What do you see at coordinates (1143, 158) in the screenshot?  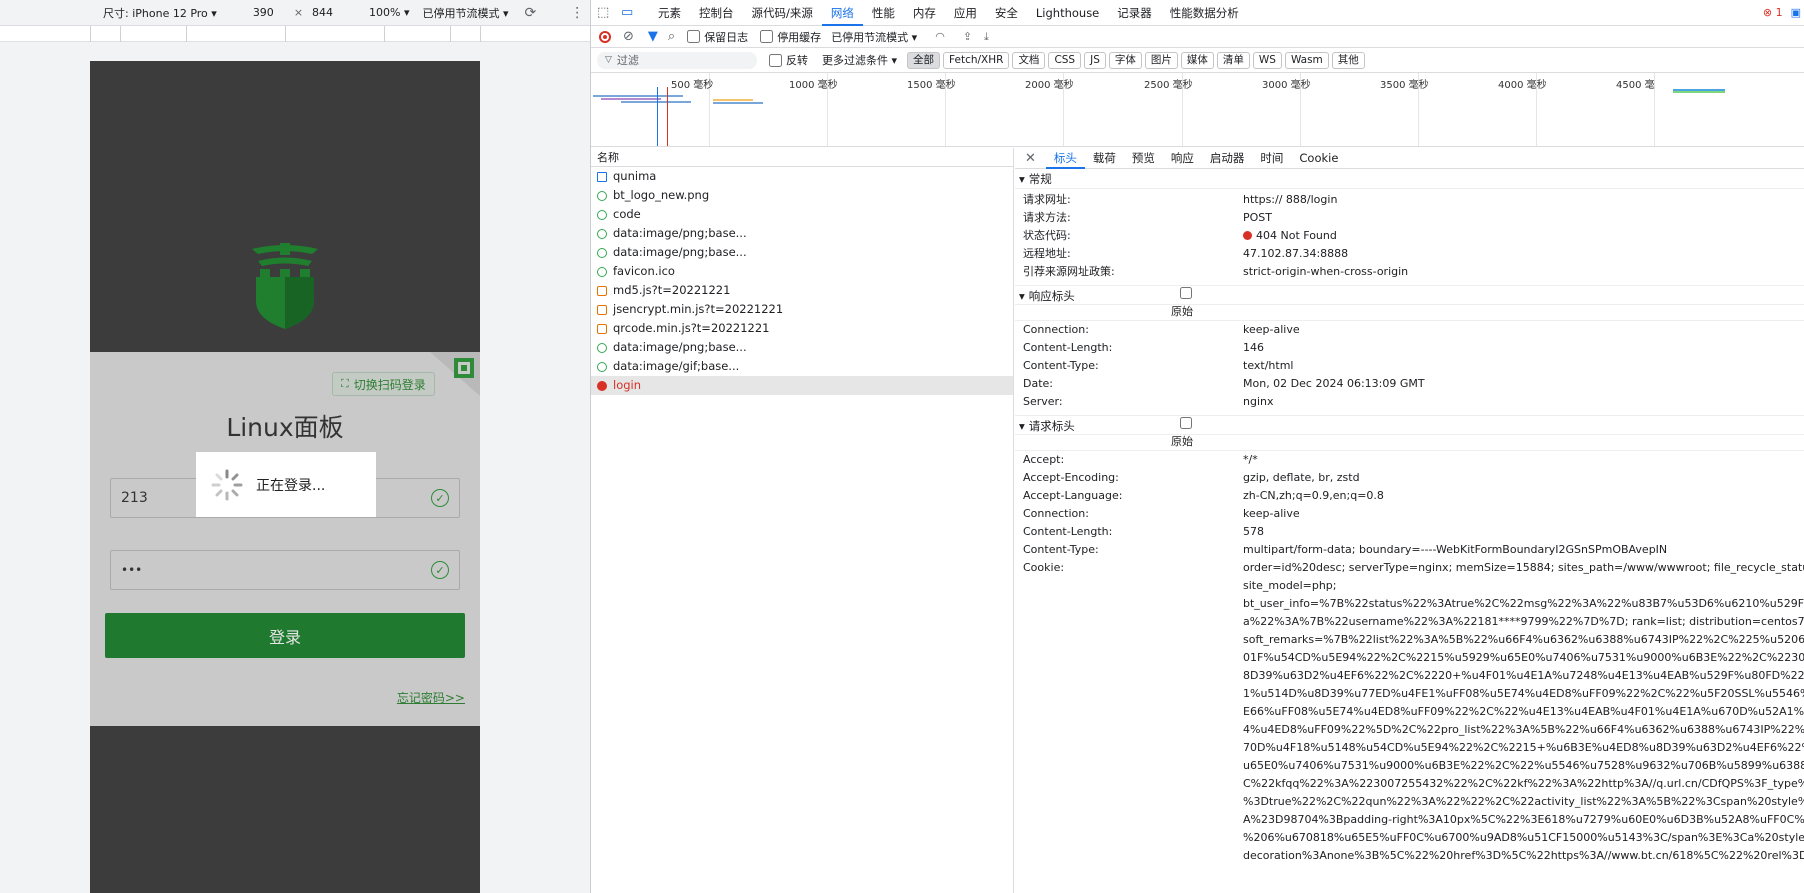 I see `detail-tab: 预览` at bounding box center [1143, 158].